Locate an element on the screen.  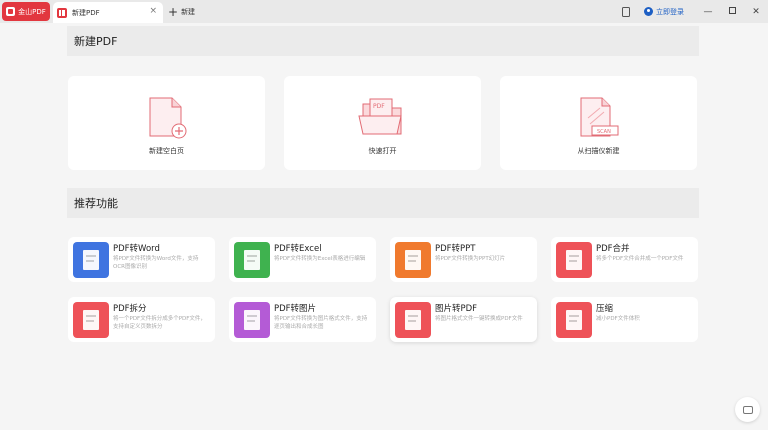
blank-page-plus-icon is located at coordinates (167, 120).